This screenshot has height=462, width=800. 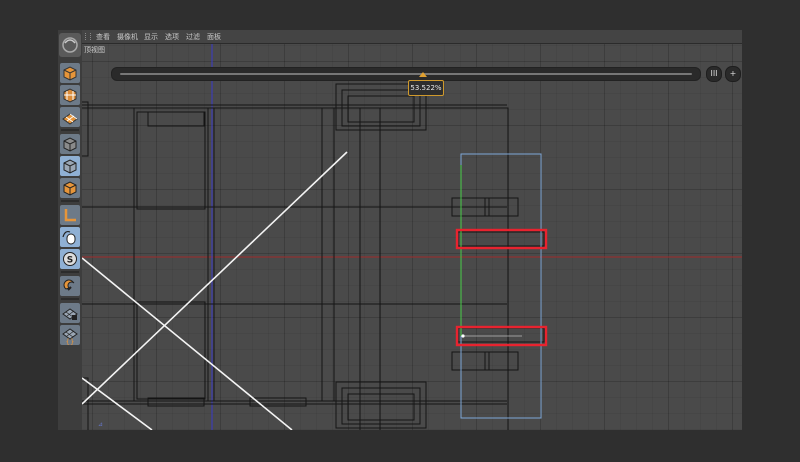 I want to click on highlight-box-upper, so click(x=501, y=239).